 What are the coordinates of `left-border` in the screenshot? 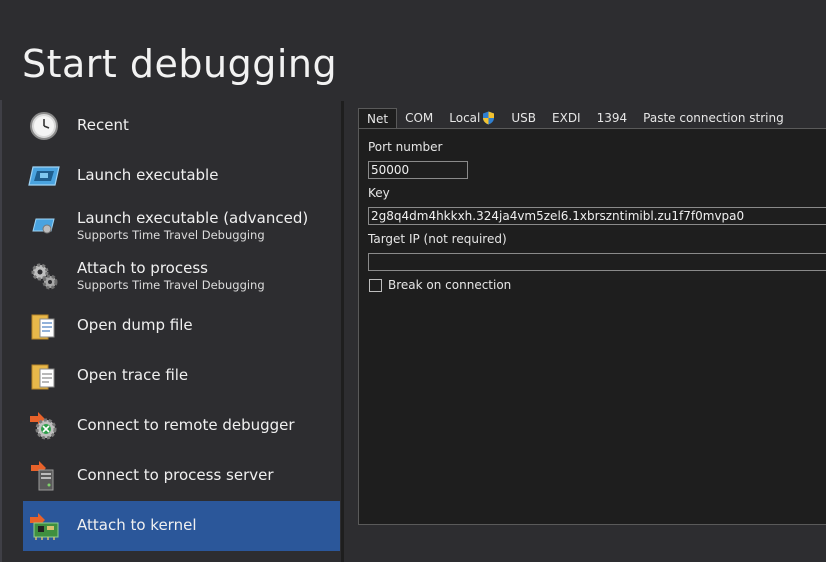 It's located at (1, 331).